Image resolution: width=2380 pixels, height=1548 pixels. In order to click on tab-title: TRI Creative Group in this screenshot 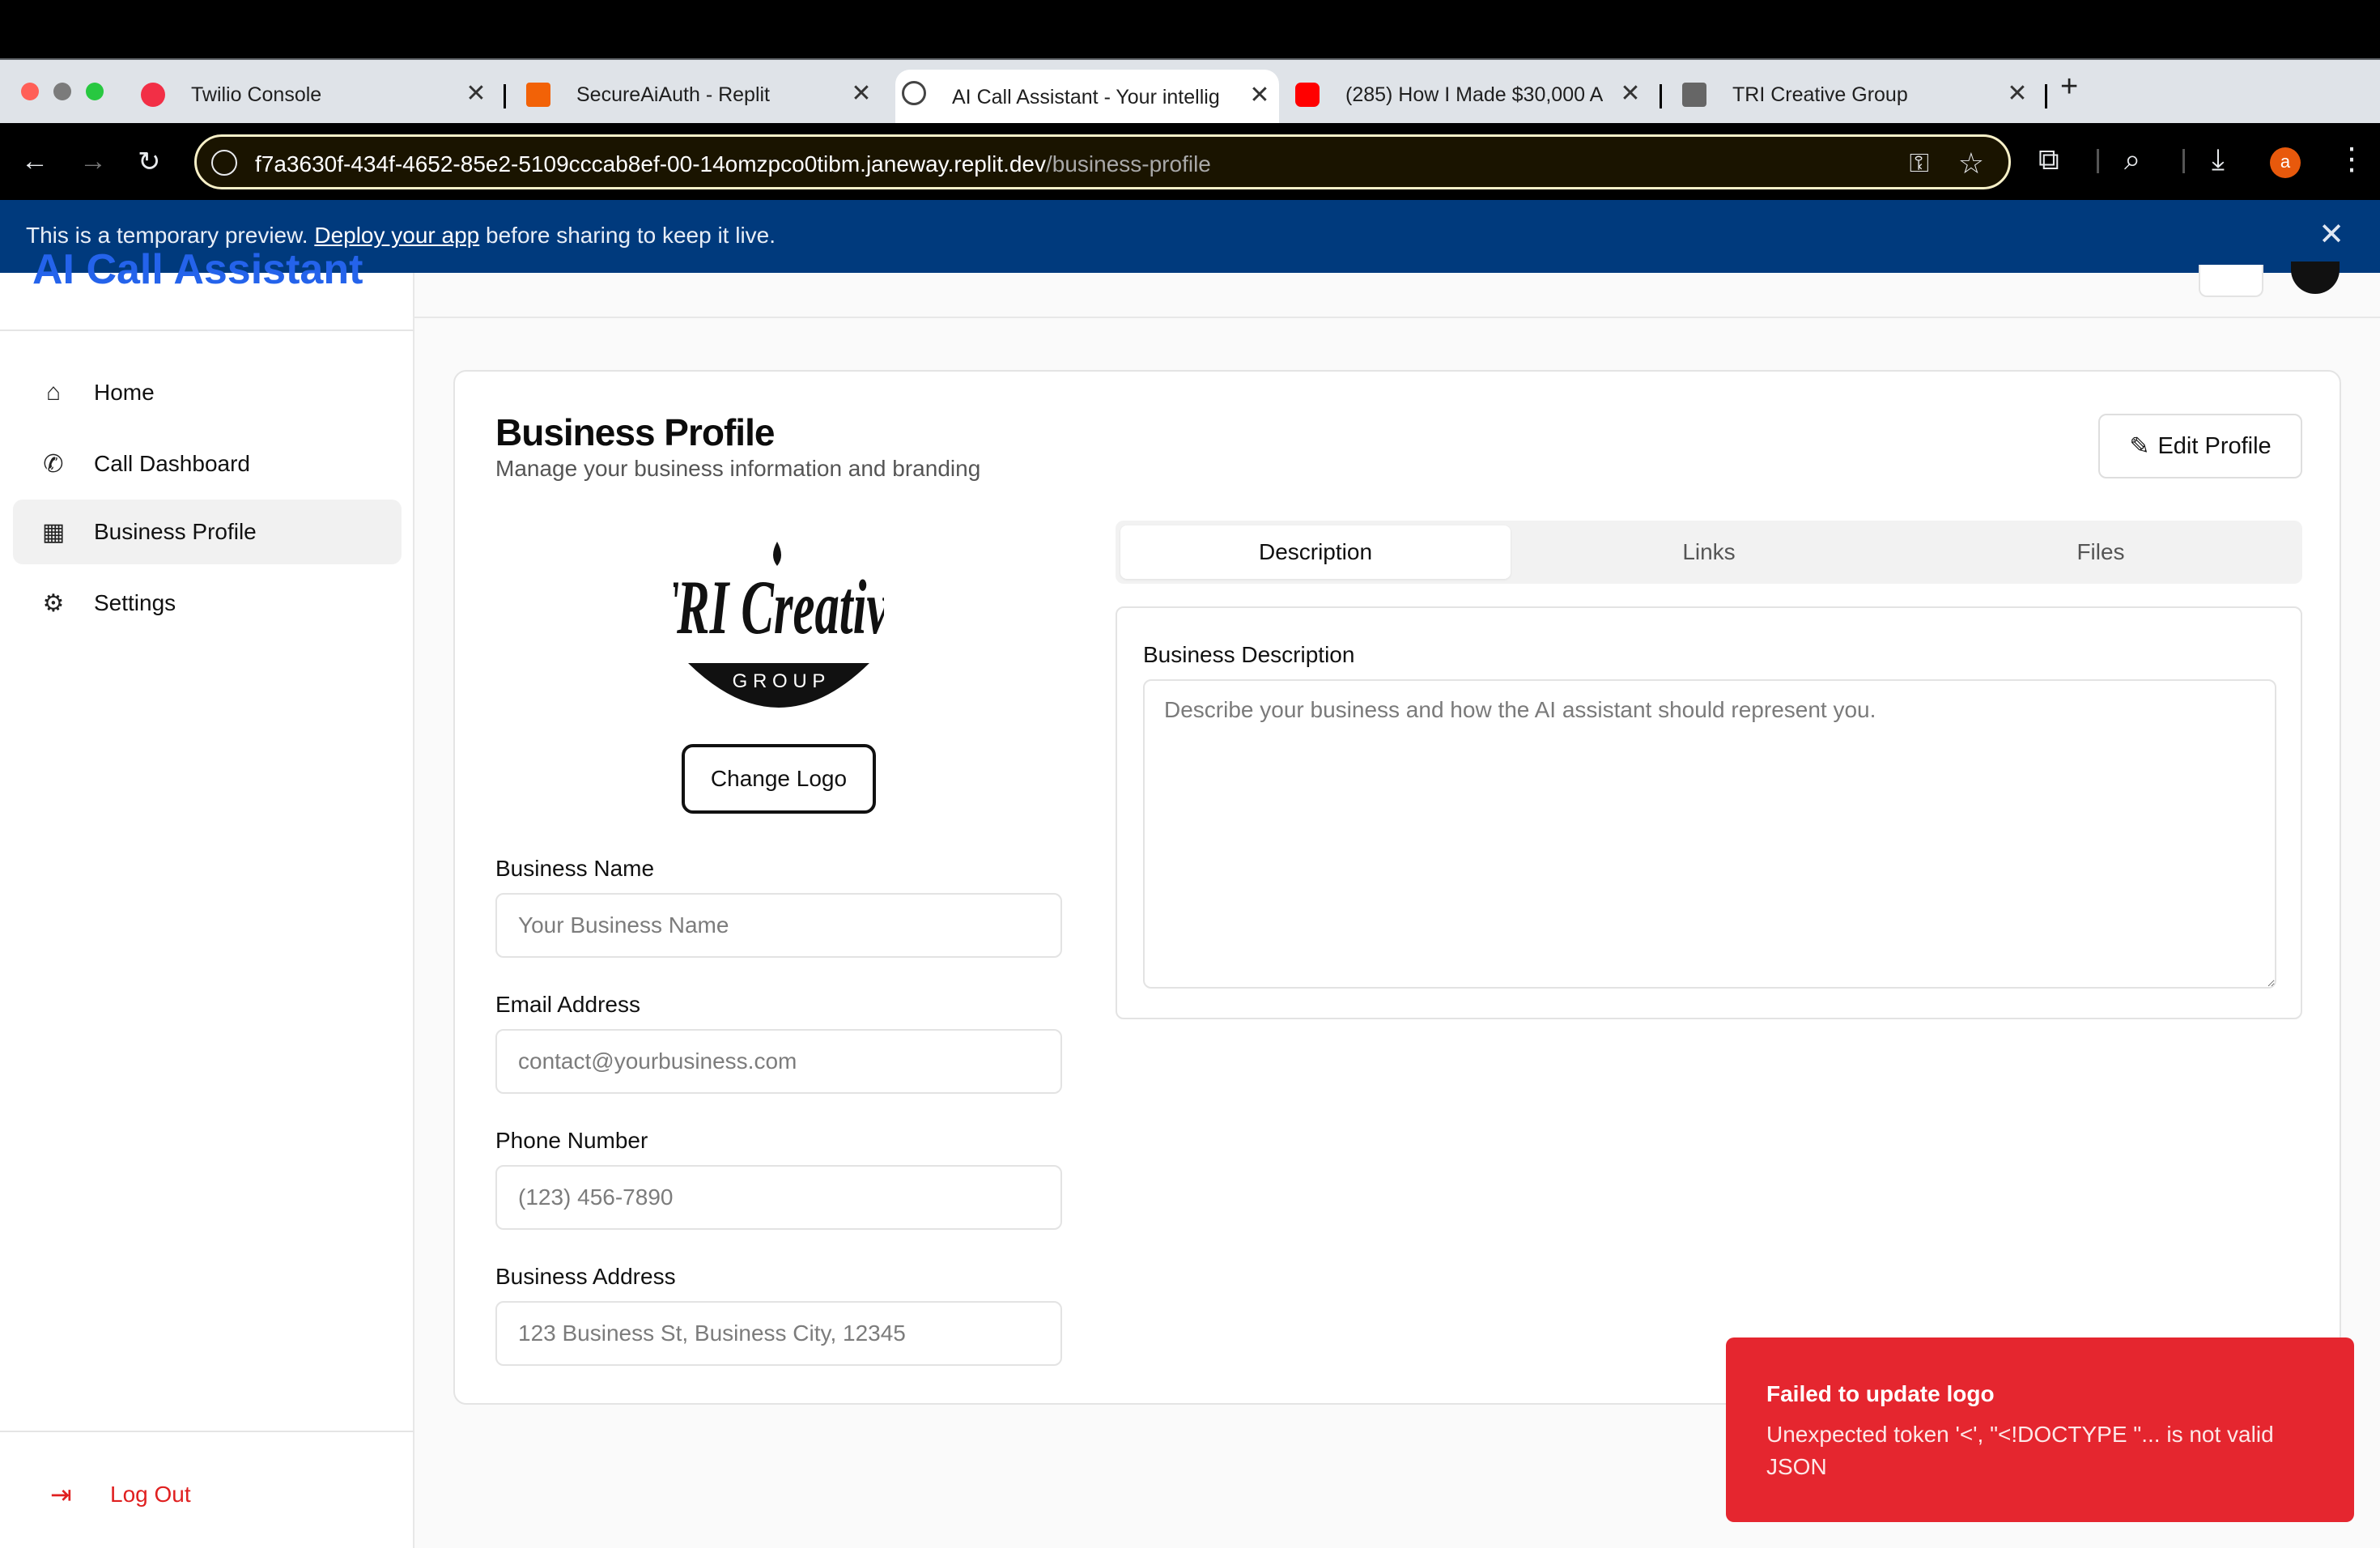, I will do `click(1820, 95)`.